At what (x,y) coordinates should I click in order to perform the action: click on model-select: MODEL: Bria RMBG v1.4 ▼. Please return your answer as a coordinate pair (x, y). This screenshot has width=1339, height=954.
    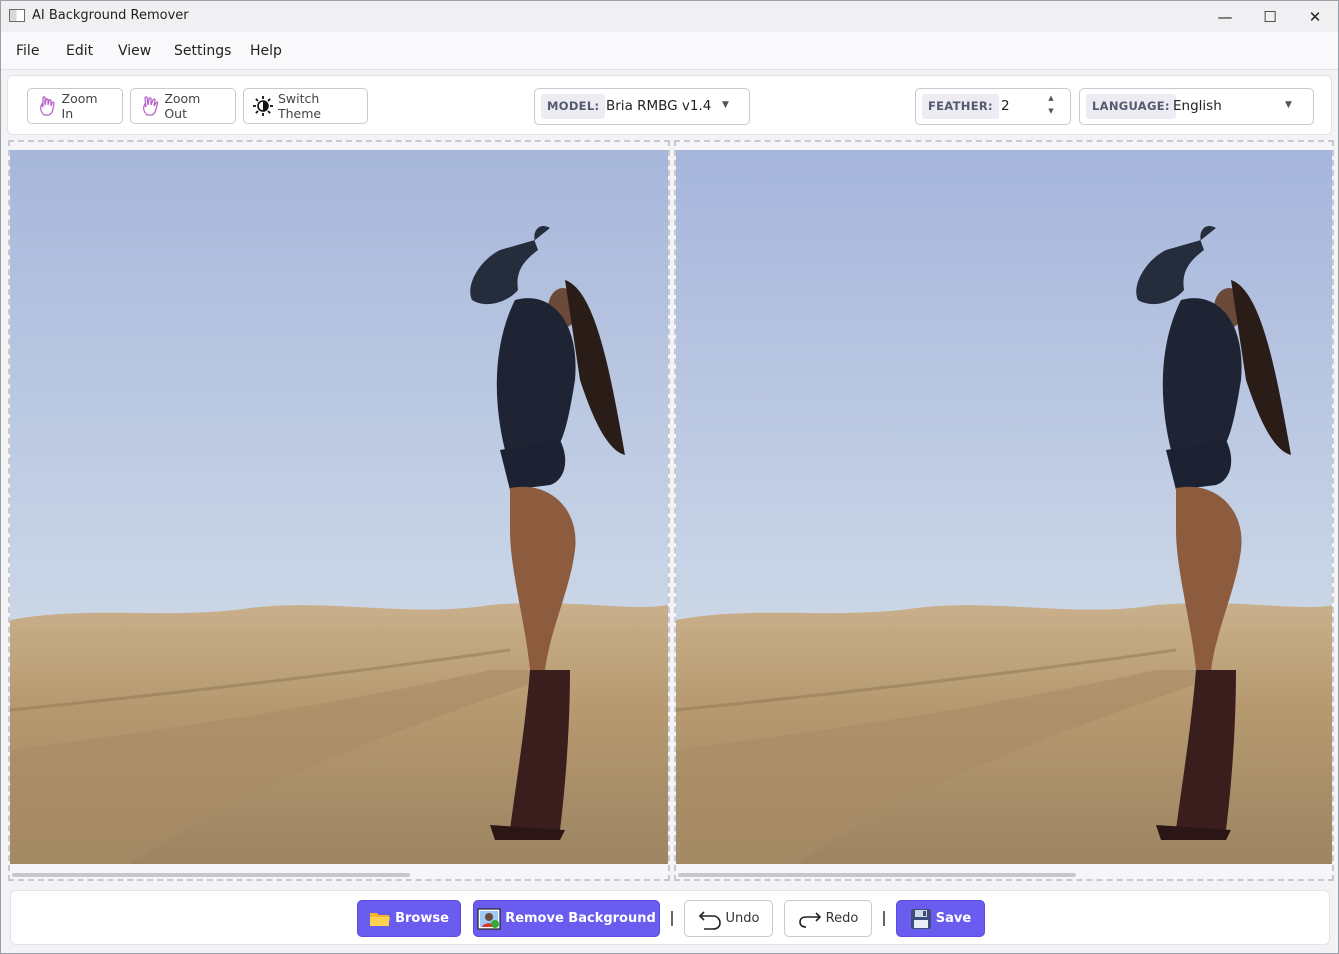
    Looking at the image, I should click on (642, 106).